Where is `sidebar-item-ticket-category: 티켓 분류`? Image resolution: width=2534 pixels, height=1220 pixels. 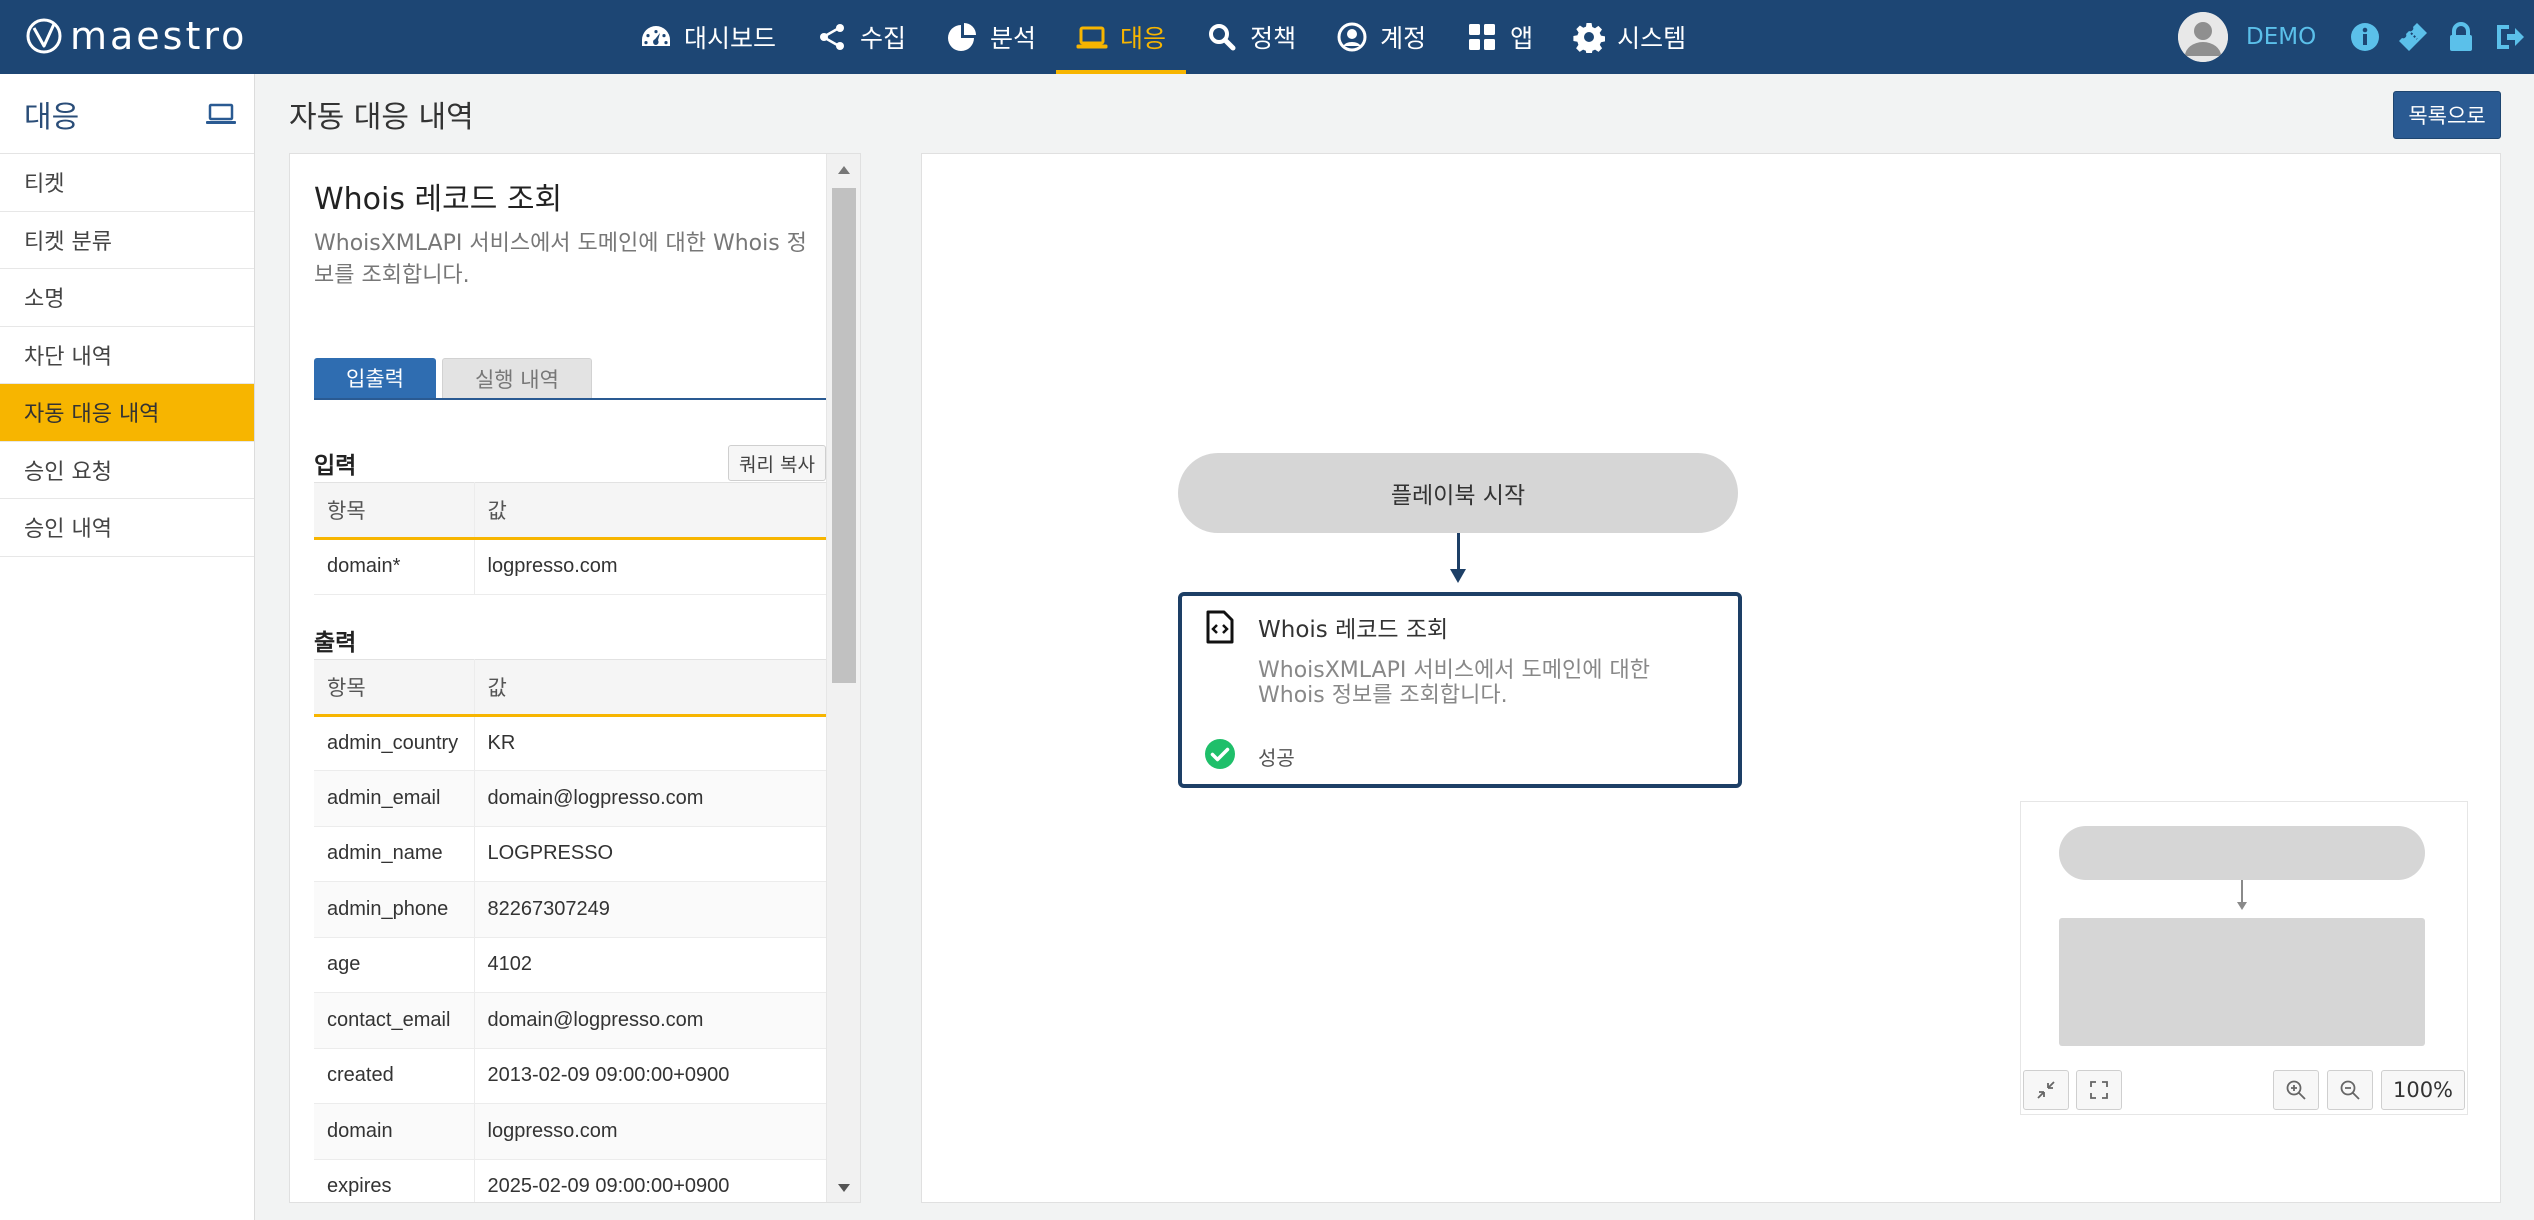 sidebar-item-ticket-category: 티켓 분류 is located at coordinates (127, 240).